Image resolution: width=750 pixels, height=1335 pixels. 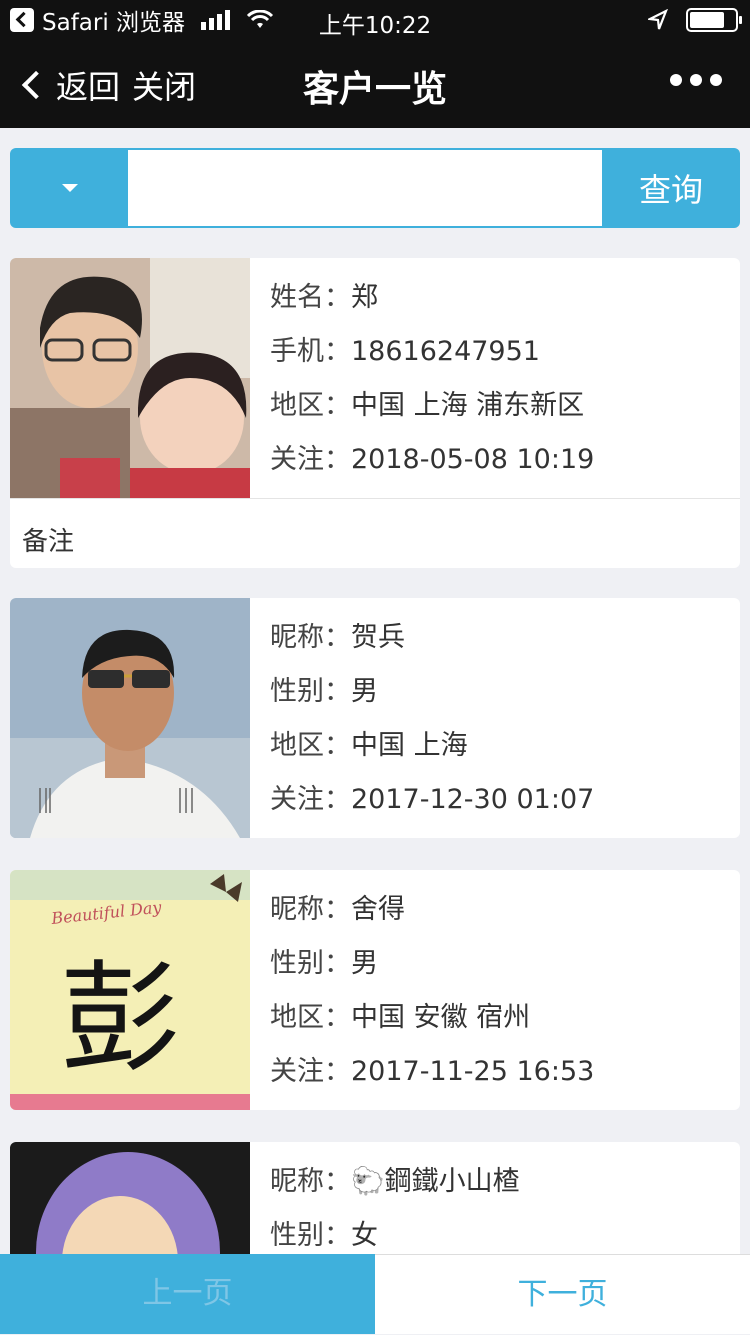 I want to click on status-bar: Safari 浏览器 上午10:22, so click(x=375, y=20).